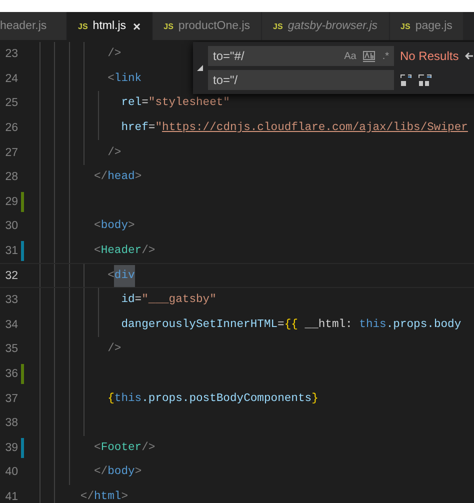 This screenshot has width=474, height=503. Describe the element at coordinates (11, 103) in the screenshot. I see `line-number: 25` at that location.